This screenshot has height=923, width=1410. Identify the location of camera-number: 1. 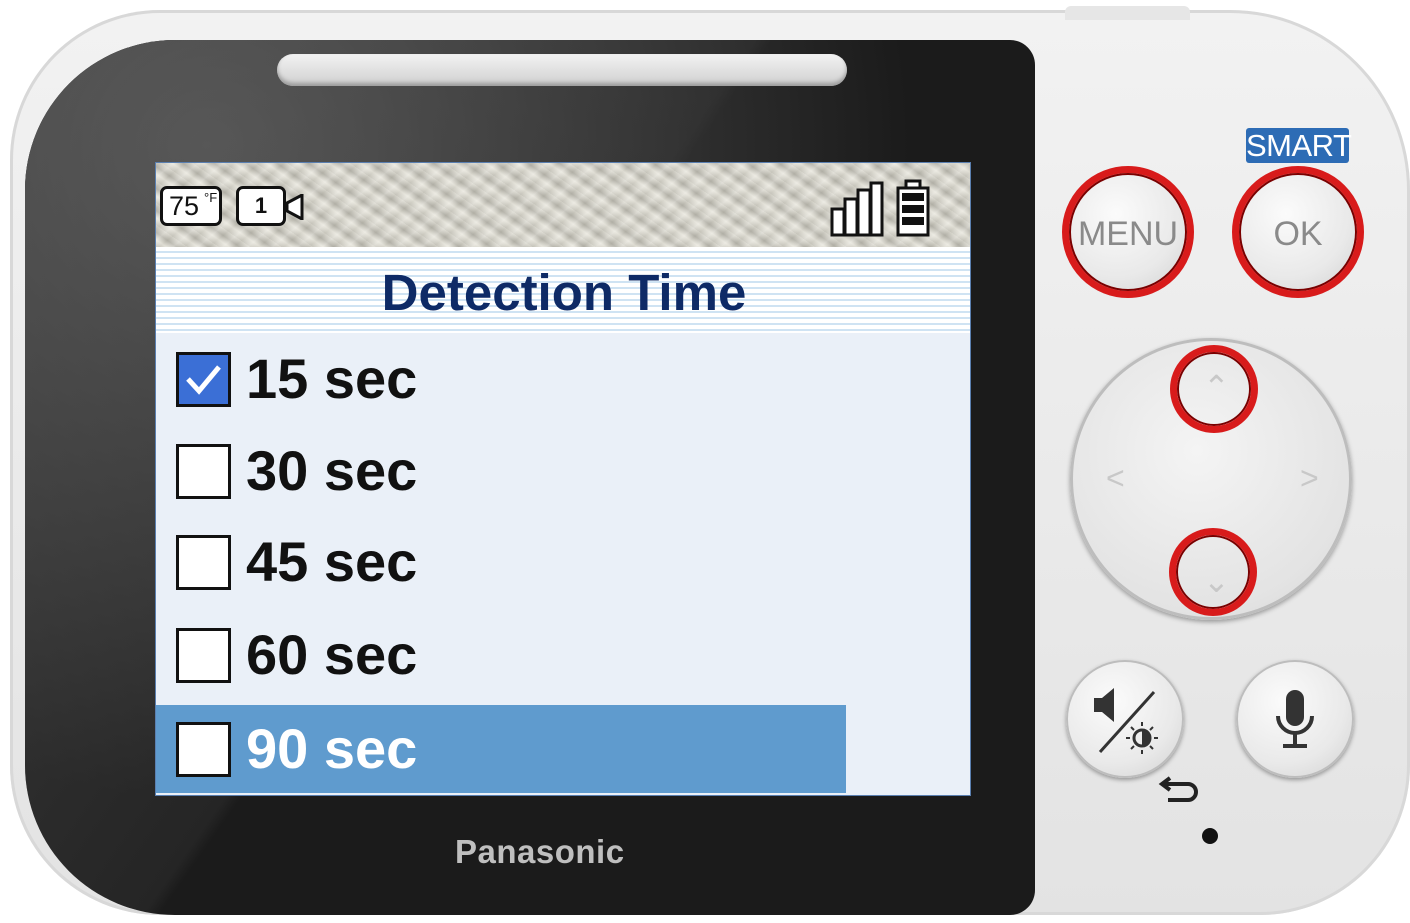
(261, 206).